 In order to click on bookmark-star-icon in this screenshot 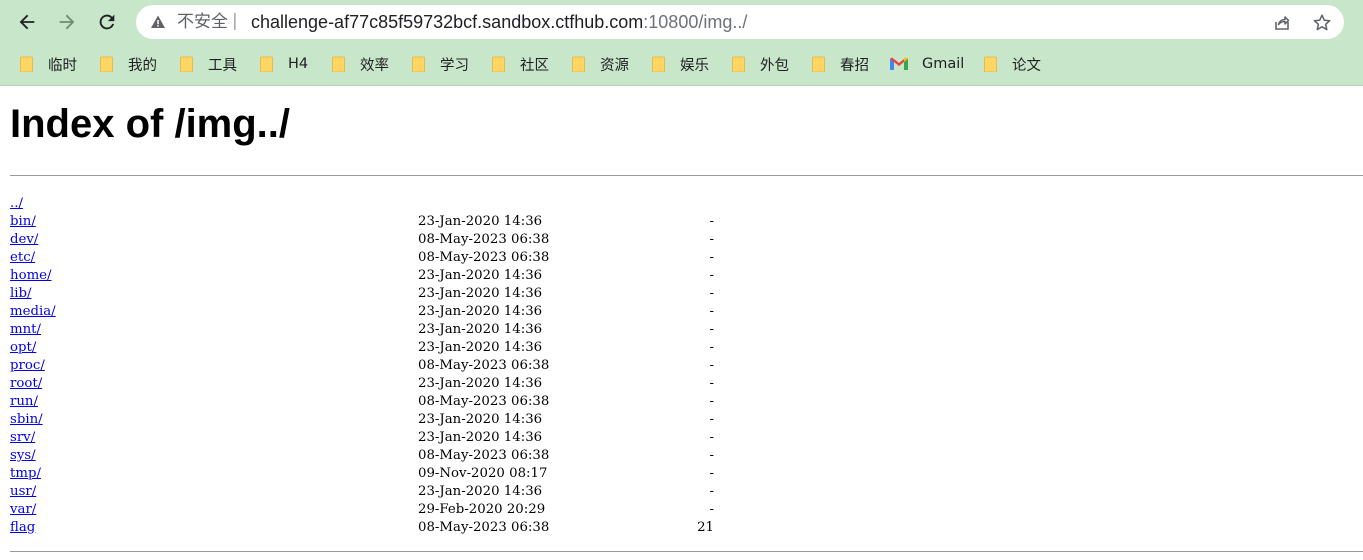, I will do `click(1322, 23)`.